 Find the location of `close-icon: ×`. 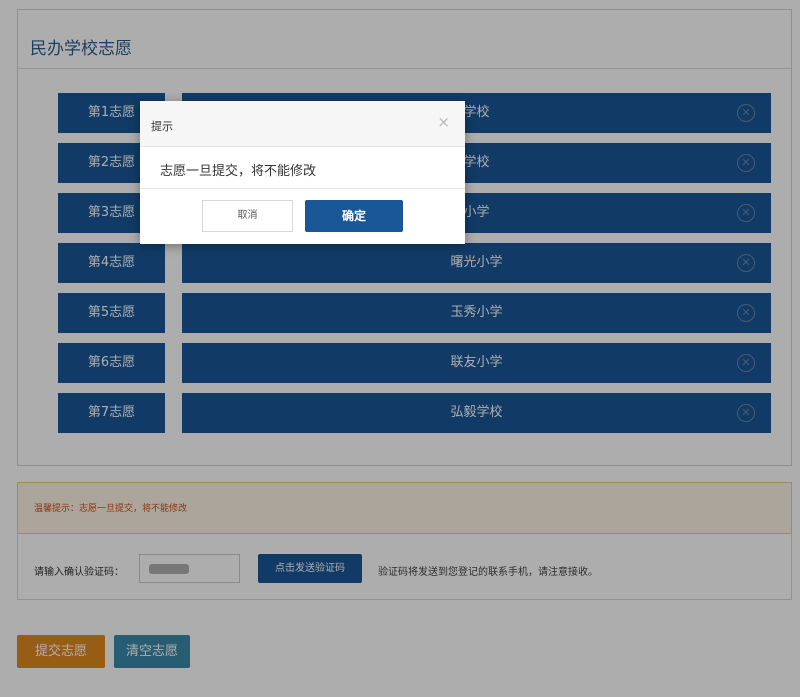

close-icon: × is located at coordinates (443, 122).